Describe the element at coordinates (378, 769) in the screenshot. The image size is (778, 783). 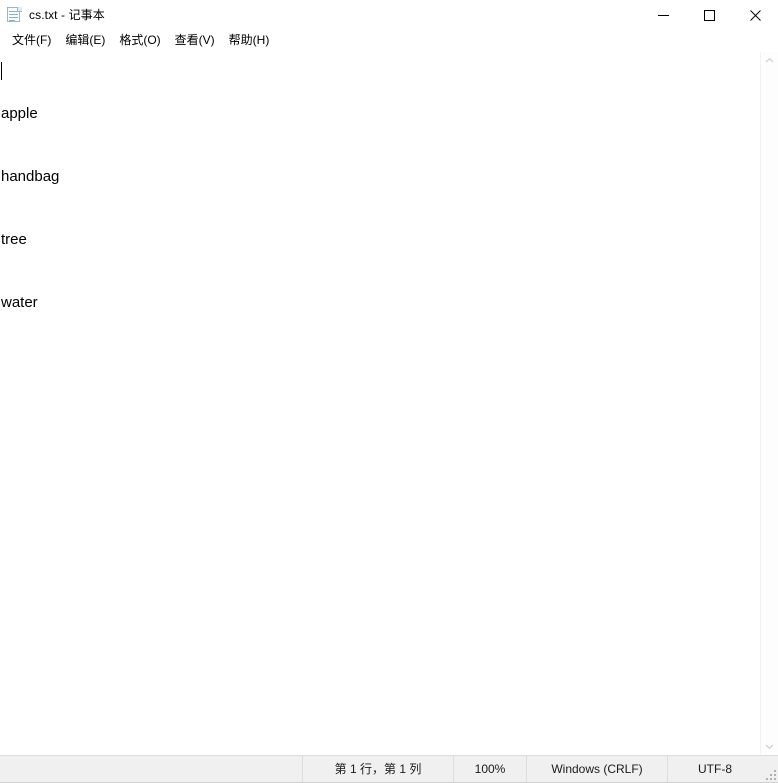
I see `status-cursor-position: 第 1 行，第 1 列` at that location.